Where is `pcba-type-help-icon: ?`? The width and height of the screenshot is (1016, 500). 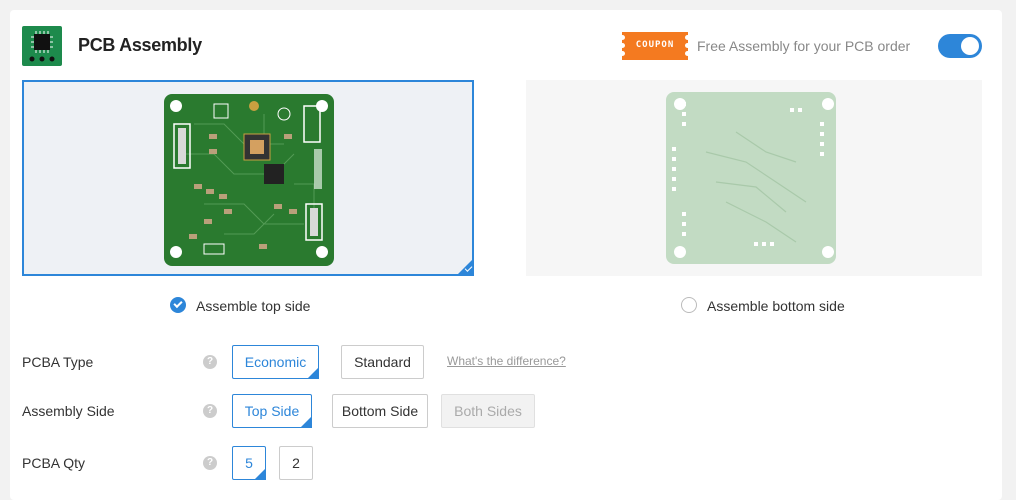
pcba-type-help-icon: ? is located at coordinates (210, 362).